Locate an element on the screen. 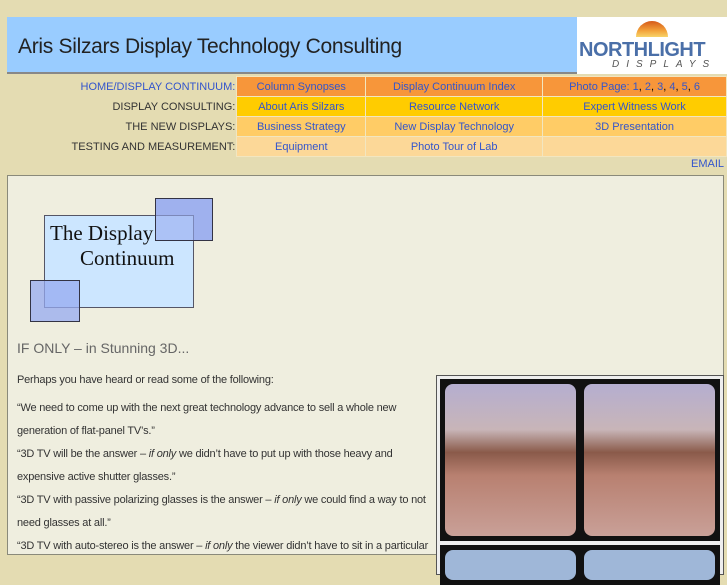 Image resolution: width=727 pixels, height=585 pixels. nav-label-new-displays: THE NEW DISPLAYS: is located at coordinates (180, 126).